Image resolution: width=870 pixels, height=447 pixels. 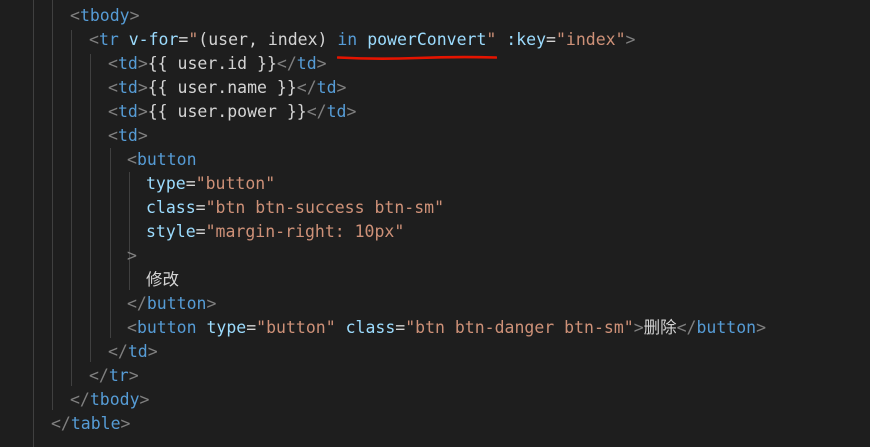 I want to click on code-token: 删除, so click(x=660, y=327).